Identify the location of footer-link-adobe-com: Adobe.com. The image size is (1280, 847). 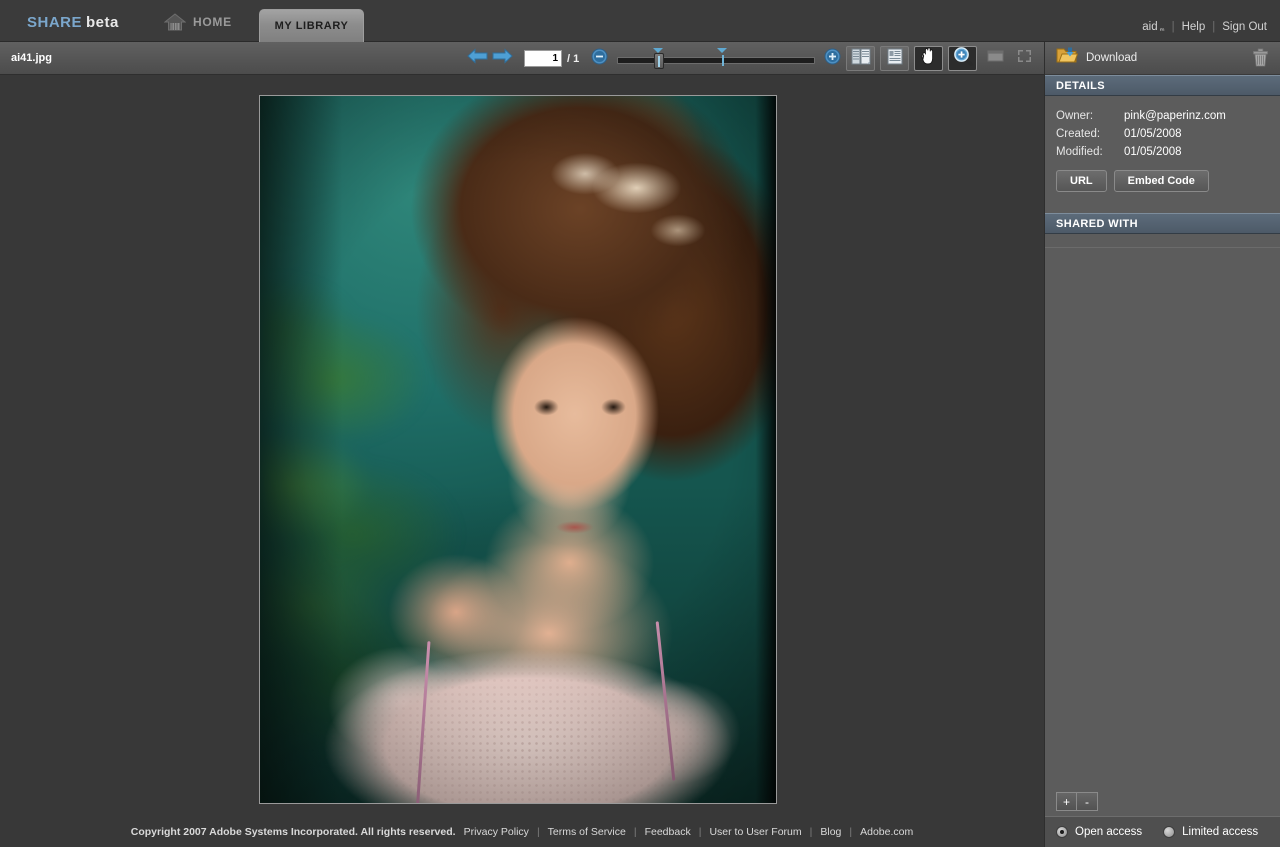
(886, 832).